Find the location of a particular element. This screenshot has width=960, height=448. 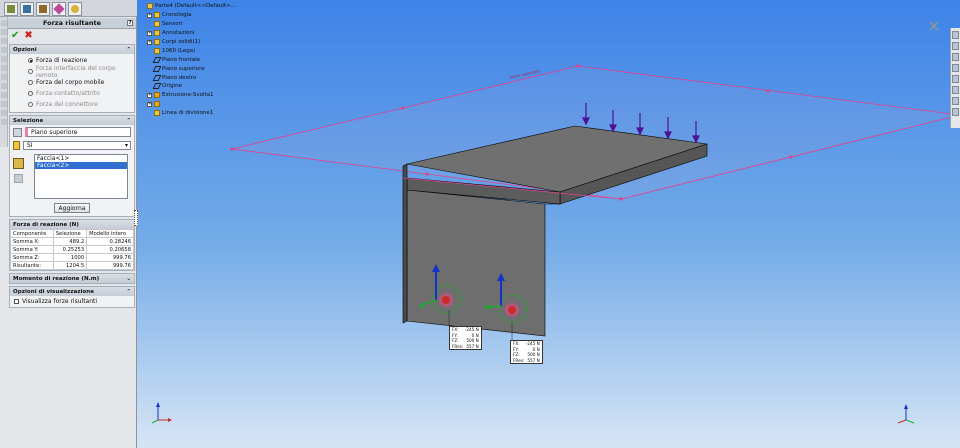

reaction-moment-group: Momento di reazione (N.m) ⌄ is located at coordinates (72, 278).